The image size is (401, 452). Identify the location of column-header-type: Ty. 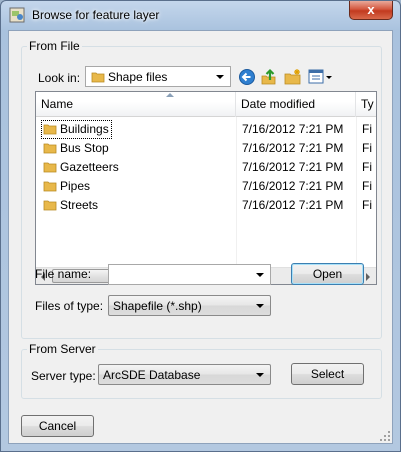
(366, 104).